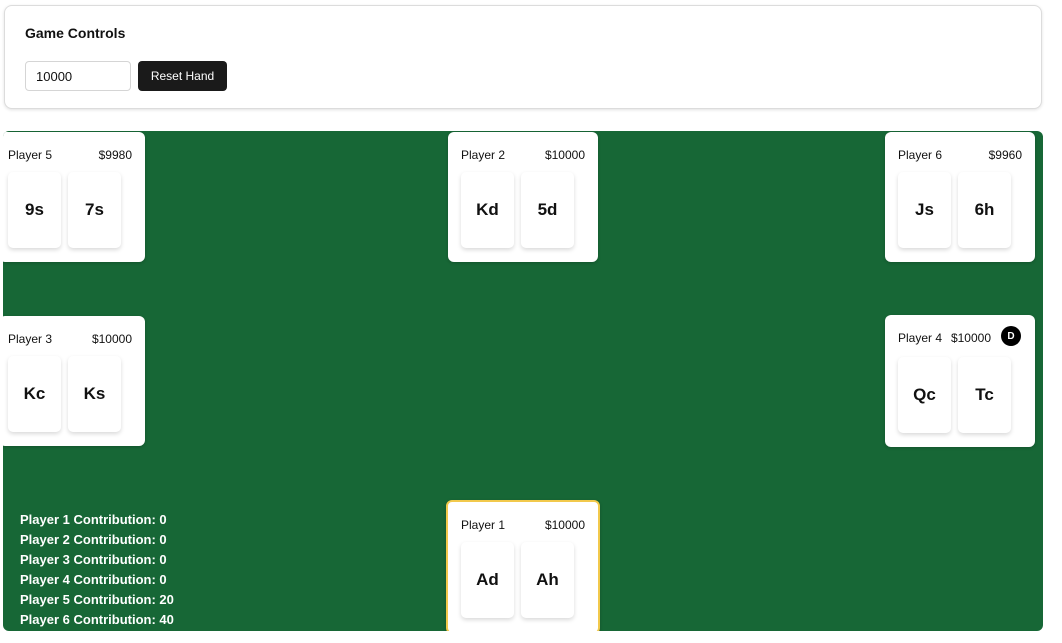  What do you see at coordinates (920, 338) in the screenshot?
I see `player-name: Player 4` at bounding box center [920, 338].